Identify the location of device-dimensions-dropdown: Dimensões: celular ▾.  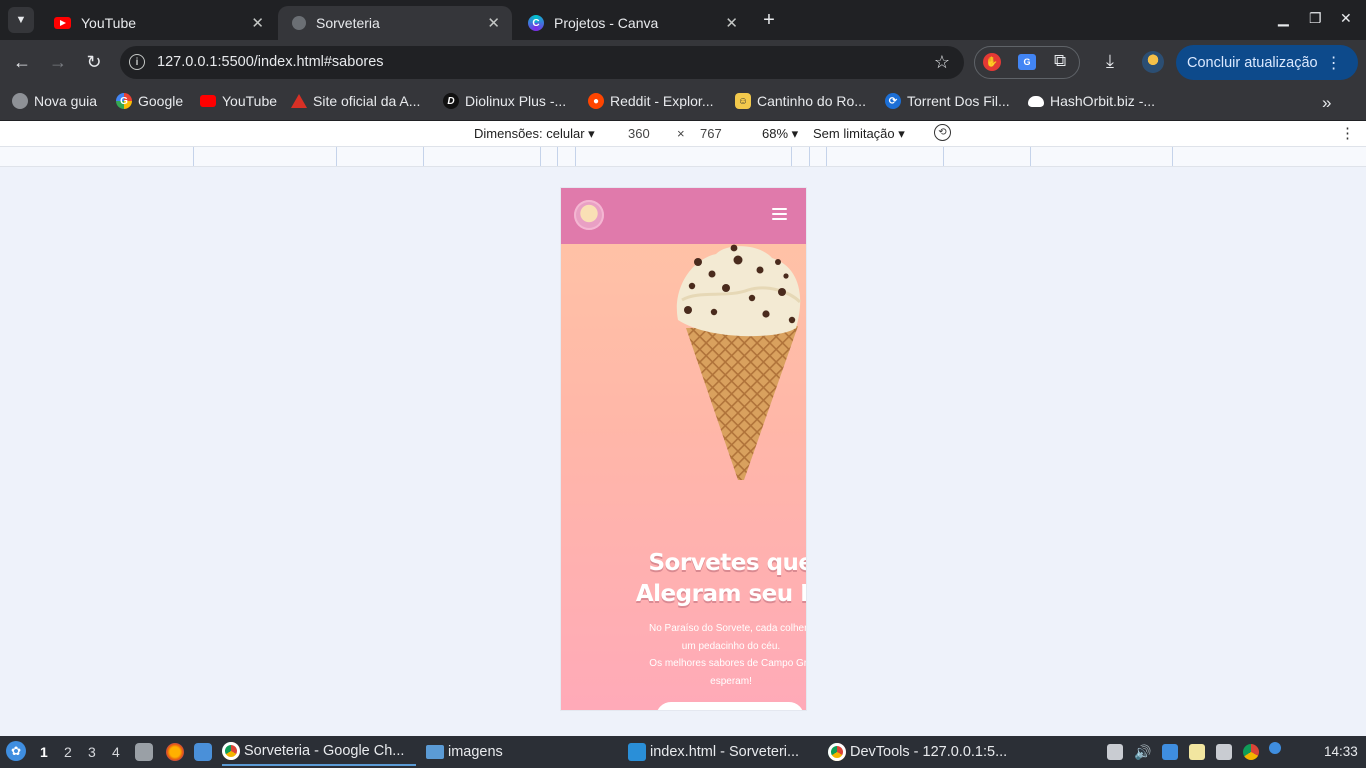
(534, 134).